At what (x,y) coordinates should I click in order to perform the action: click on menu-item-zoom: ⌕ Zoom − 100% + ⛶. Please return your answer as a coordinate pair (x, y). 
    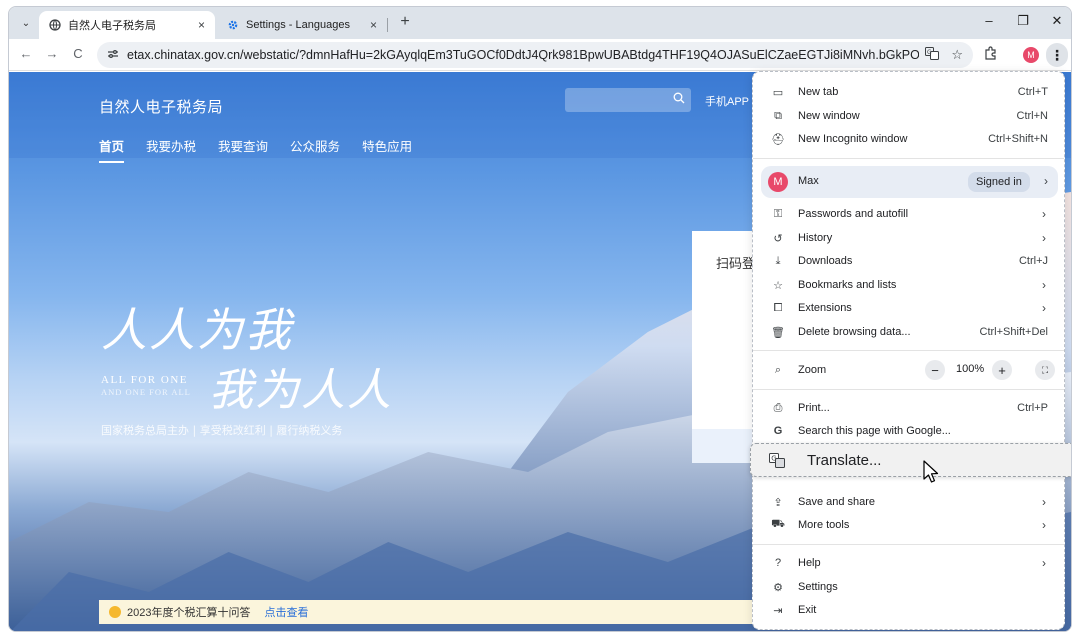
    Looking at the image, I should click on (908, 370).